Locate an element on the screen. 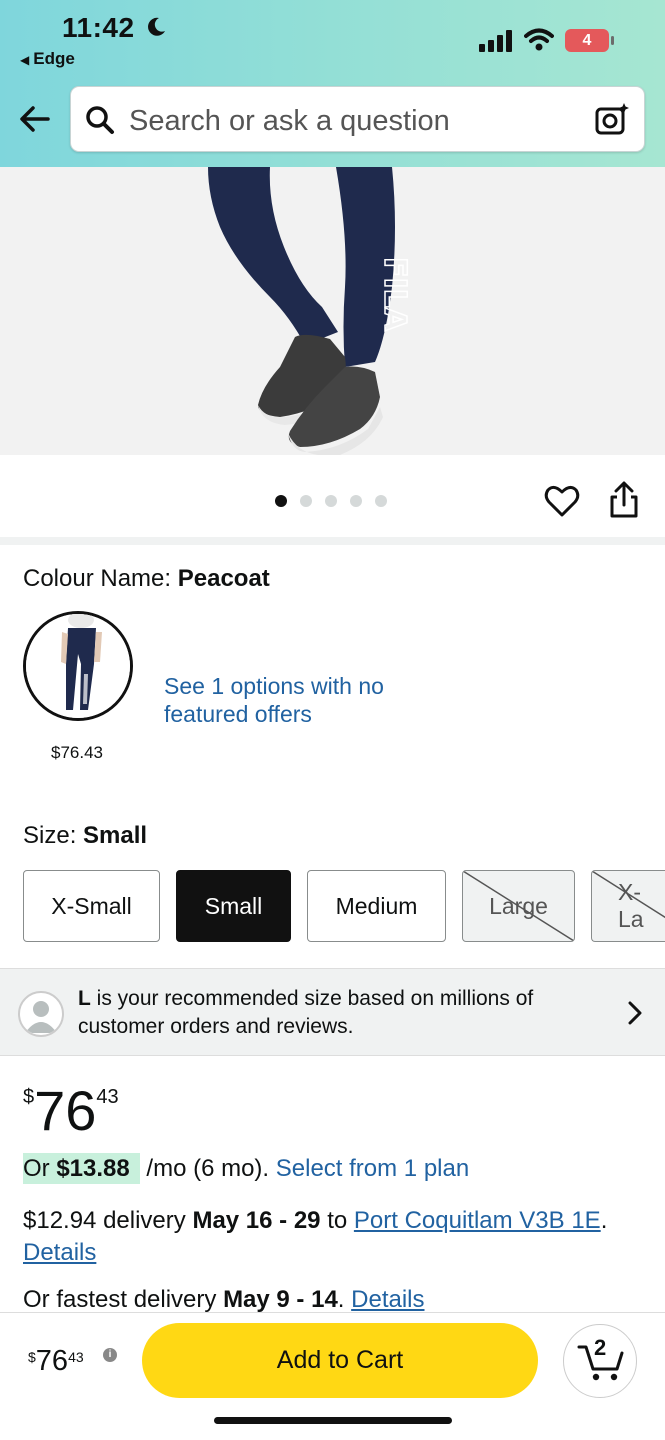 The height and width of the screenshot is (1440, 665). cart-count: 2 is located at coordinates (600, 1347).